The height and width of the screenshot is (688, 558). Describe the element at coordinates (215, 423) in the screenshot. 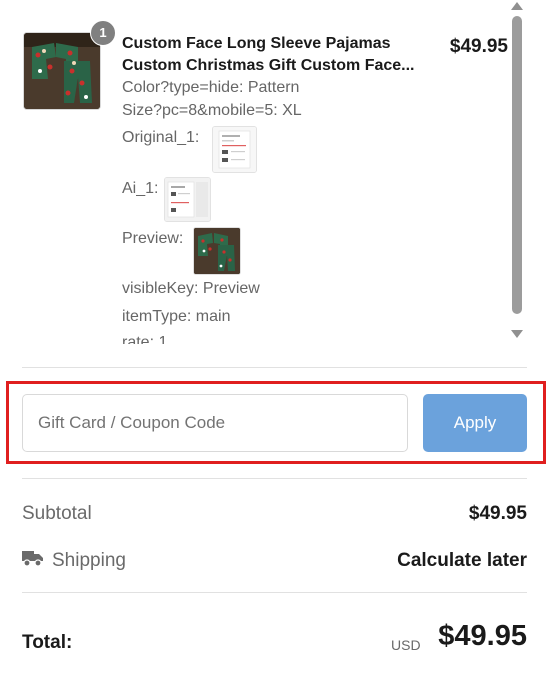

I see `coupon-code-input` at that location.